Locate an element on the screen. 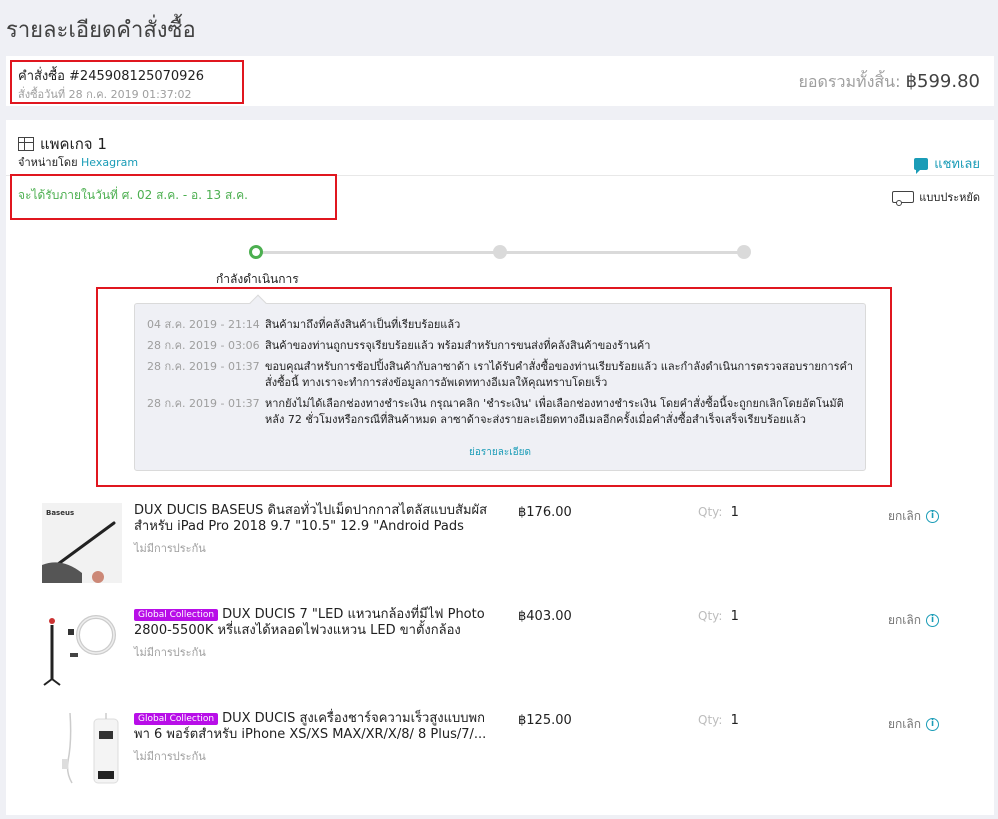  order-total-label: ยอดรวมทั้งสิ้น: is located at coordinates (849, 81).